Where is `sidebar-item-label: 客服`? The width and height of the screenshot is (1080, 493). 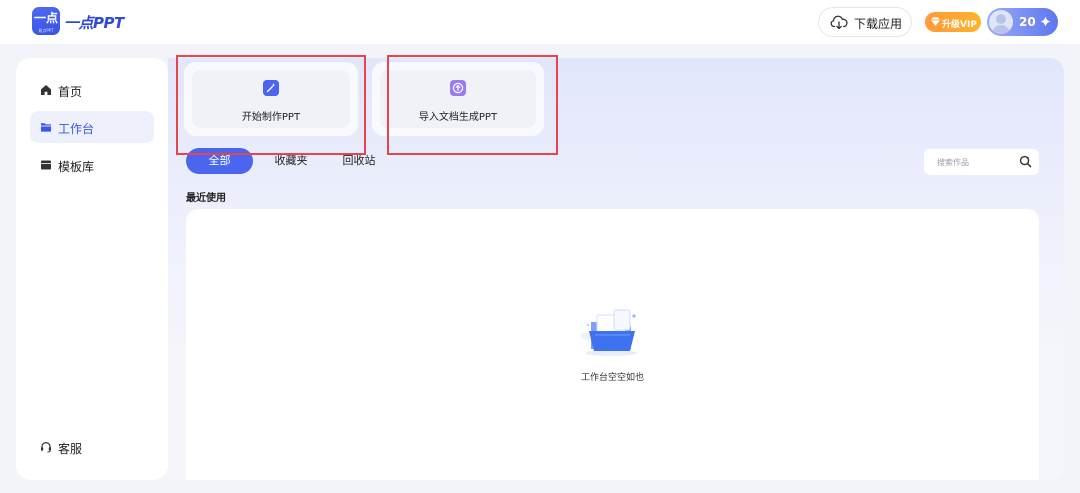
sidebar-item-label: 客服 is located at coordinates (70, 449).